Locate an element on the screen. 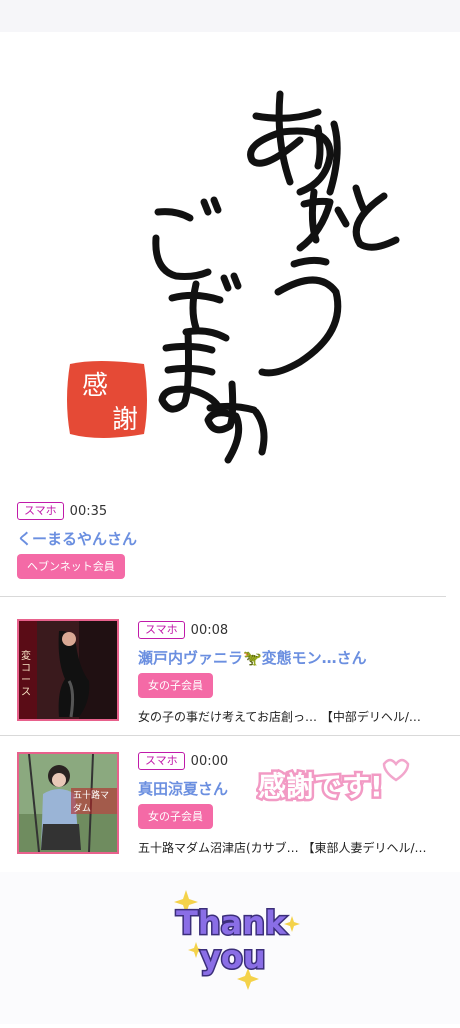 The height and width of the screenshot is (1028, 460). footer-thank-you: Thank you is located at coordinates (230, 948).